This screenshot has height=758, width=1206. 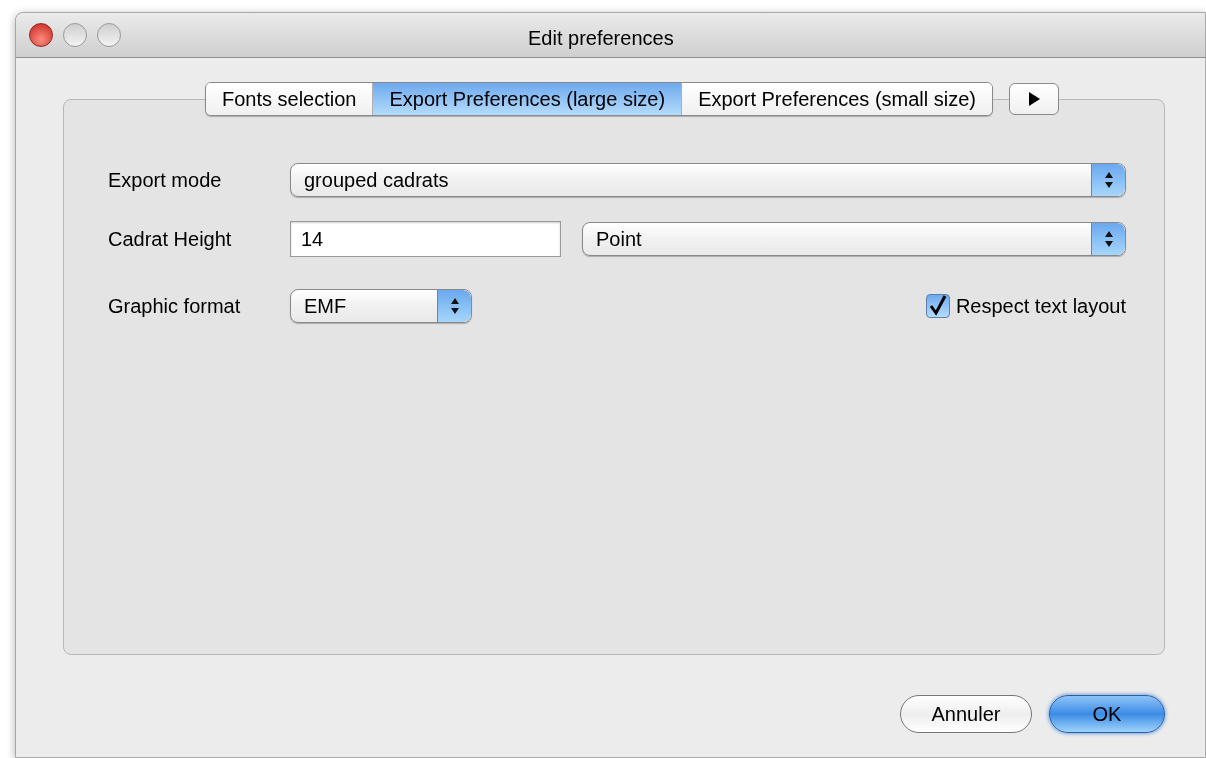 I want to click on checkbox, so click(x=937, y=306).